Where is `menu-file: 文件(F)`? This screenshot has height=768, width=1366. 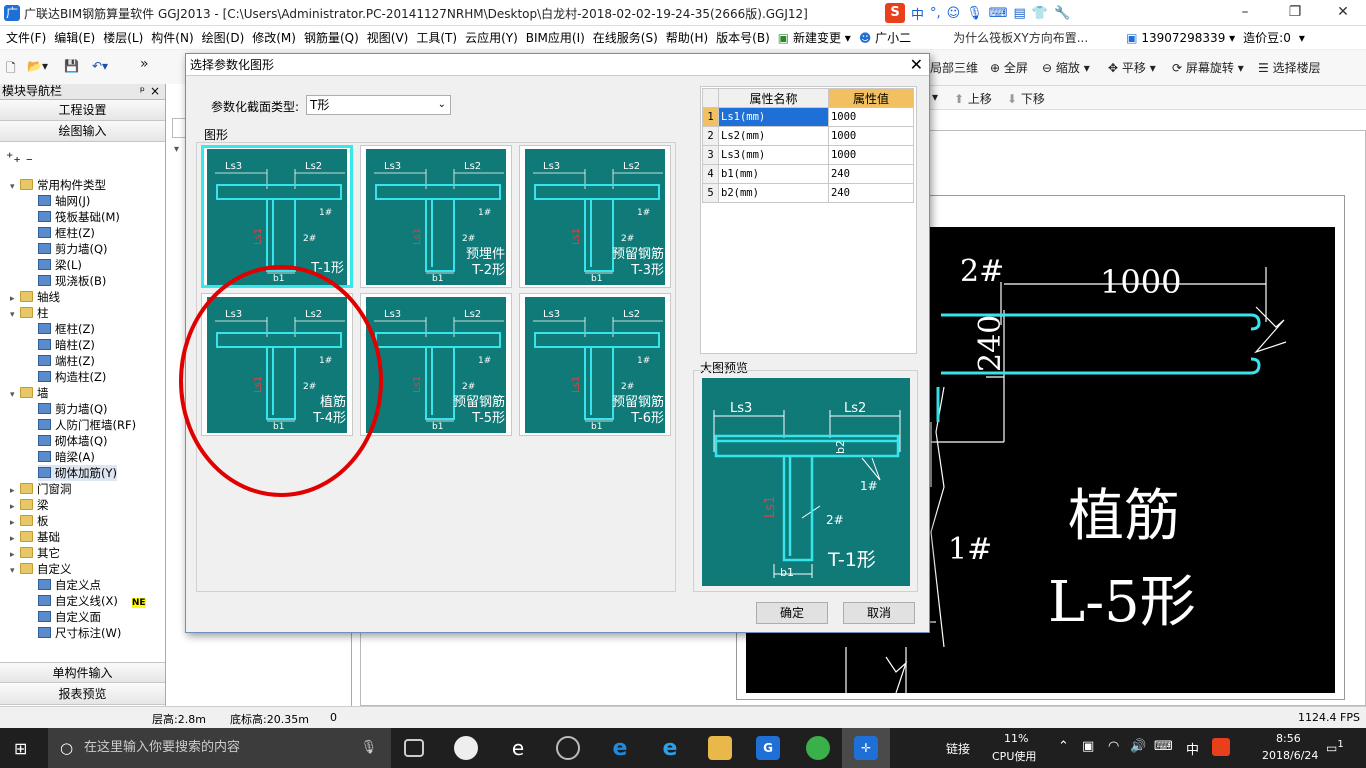 menu-file: 文件(F) is located at coordinates (26, 37).